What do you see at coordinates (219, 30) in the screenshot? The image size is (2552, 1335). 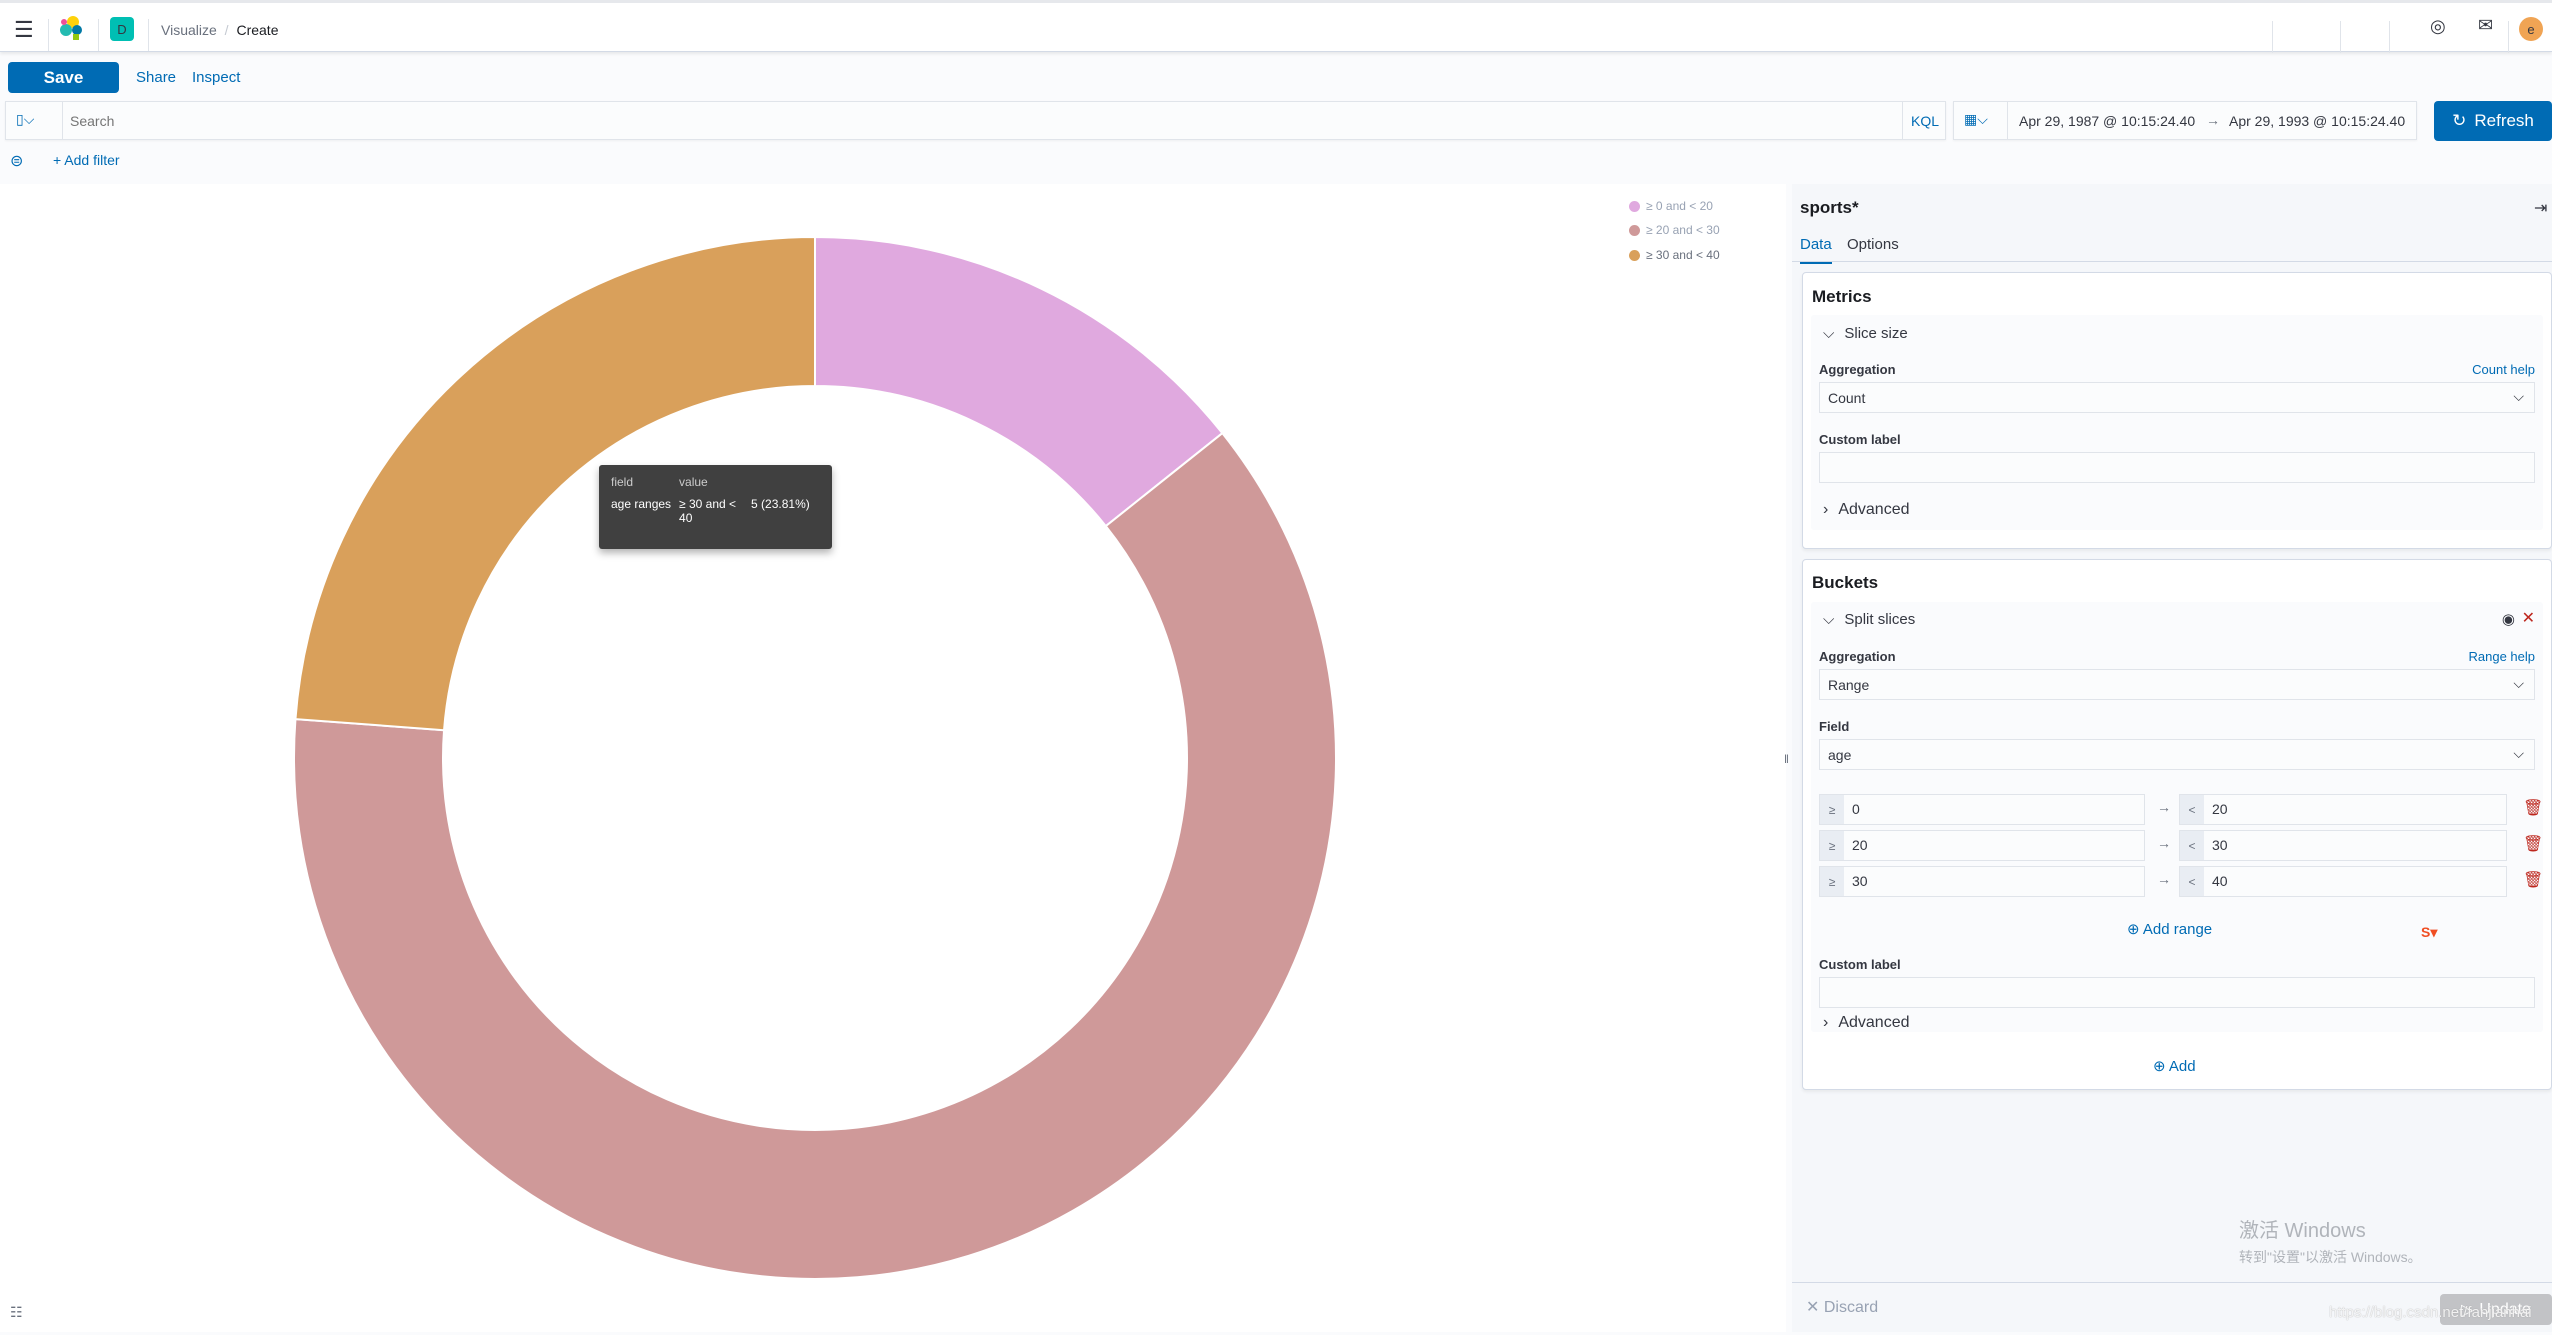 I see `breadcrumb: Visualize / Create` at bounding box center [219, 30].